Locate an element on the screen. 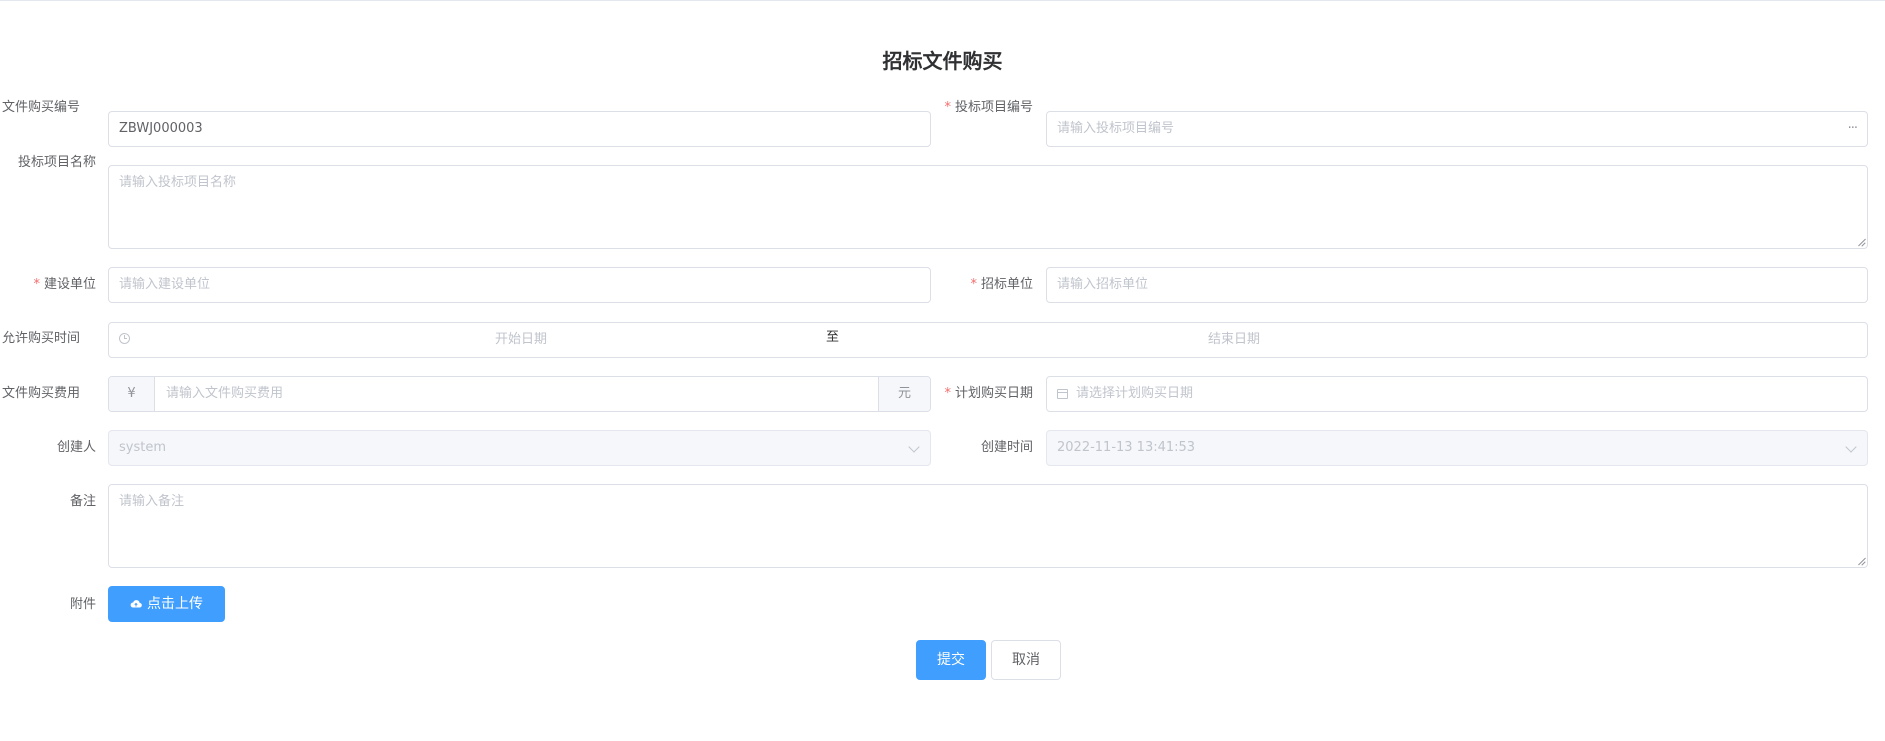  construction-unit-input: 请输入建设单位 is located at coordinates (519, 285).